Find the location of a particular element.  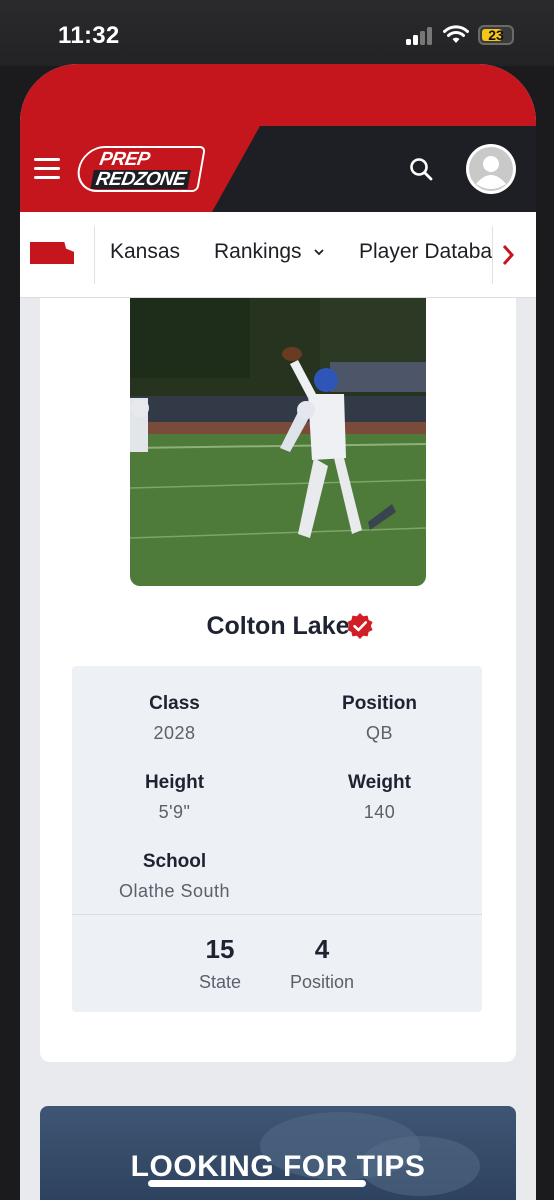

logo-line-2: REDZONE is located at coordinates (141, 179).